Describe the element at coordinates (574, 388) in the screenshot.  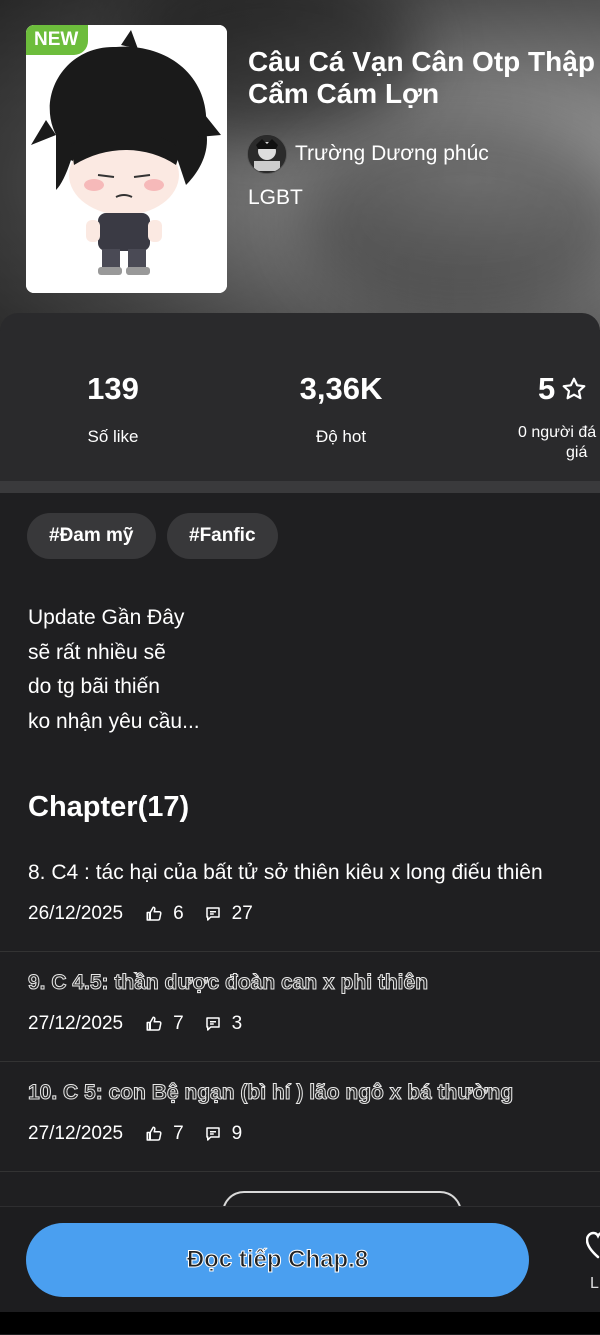
I see `star-outline-icon` at that location.